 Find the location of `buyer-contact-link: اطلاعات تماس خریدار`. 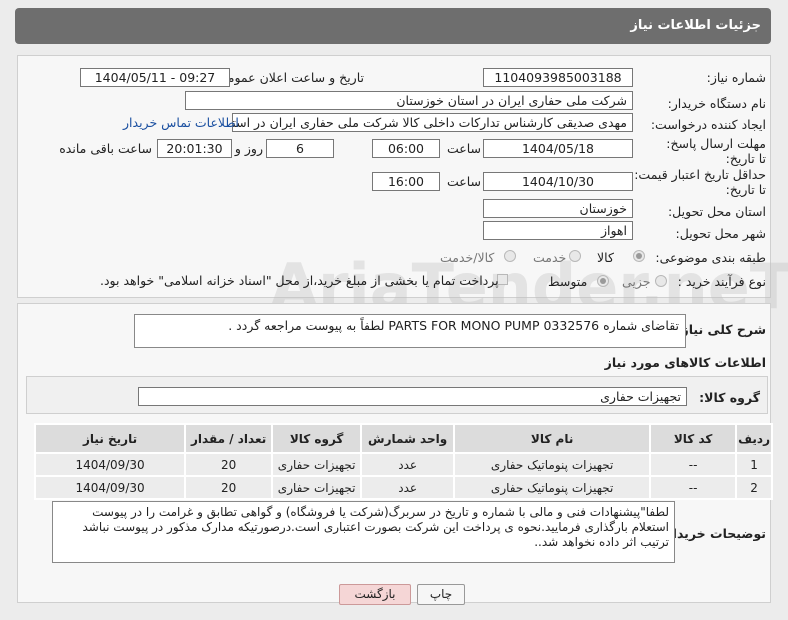

buyer-contact-link: اطلاعات تماس خریدار is located at coordinates (181, 122).